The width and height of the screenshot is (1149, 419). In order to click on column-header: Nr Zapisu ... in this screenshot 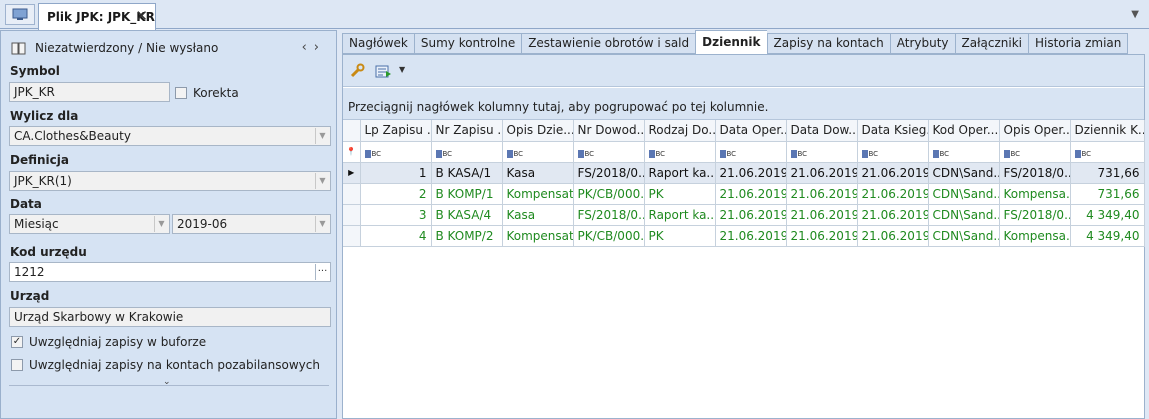, I will do `click(467, 131)`.